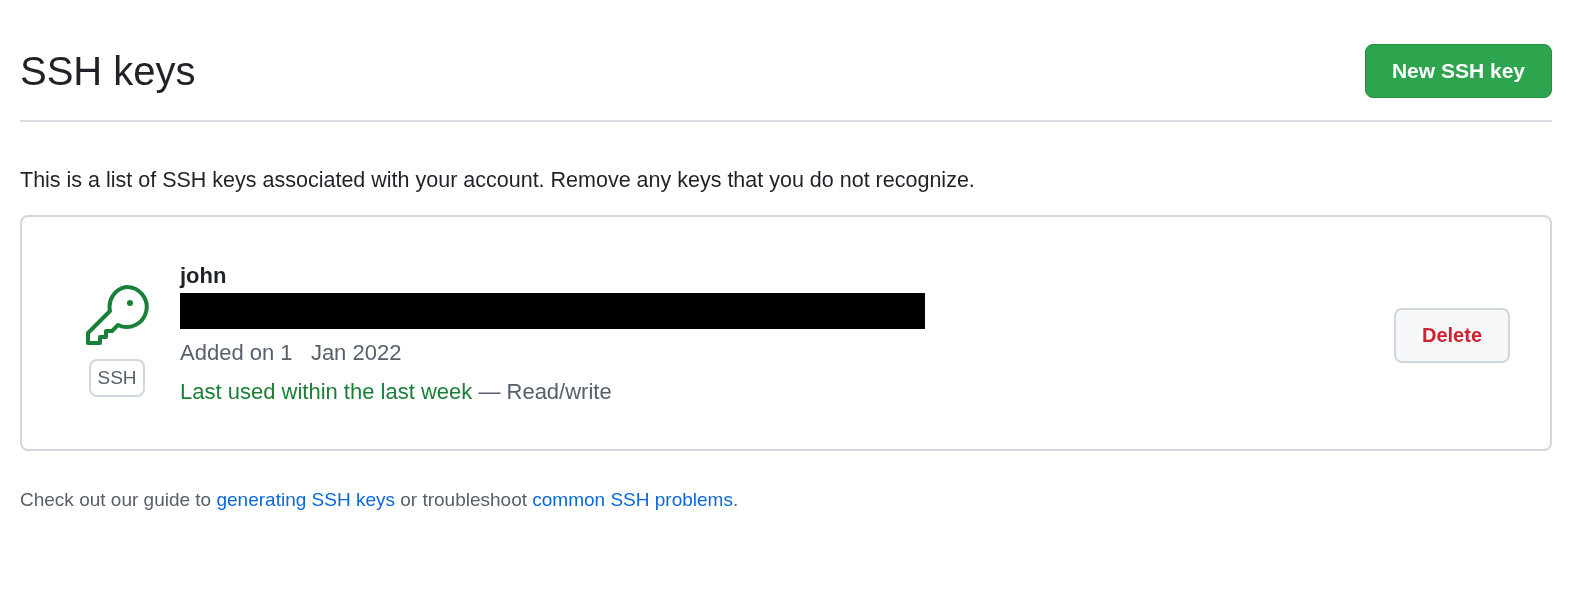  I want to click on key-icon, so click(117, 314).